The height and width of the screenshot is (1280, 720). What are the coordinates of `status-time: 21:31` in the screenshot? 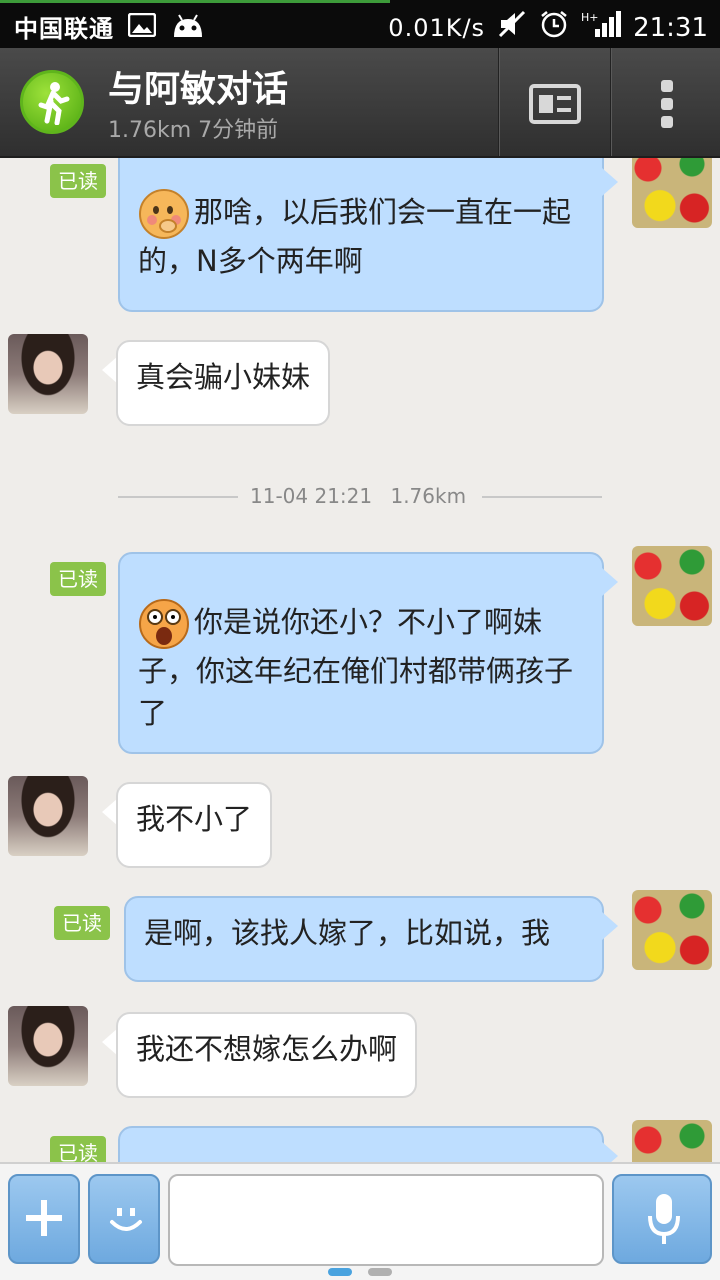 It's located at (670, 27).